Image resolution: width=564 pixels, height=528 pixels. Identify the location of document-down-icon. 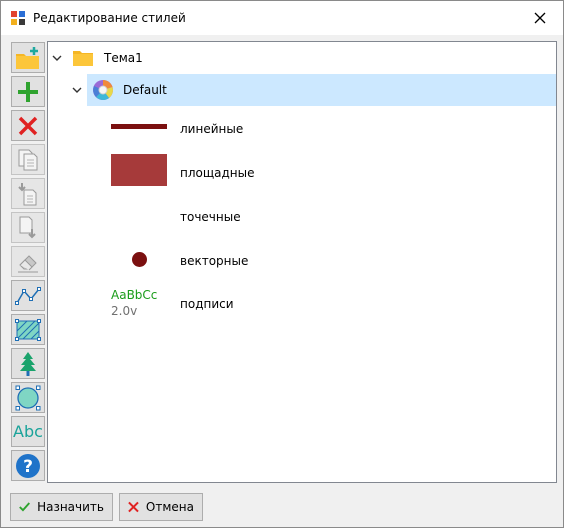
(27, 227).